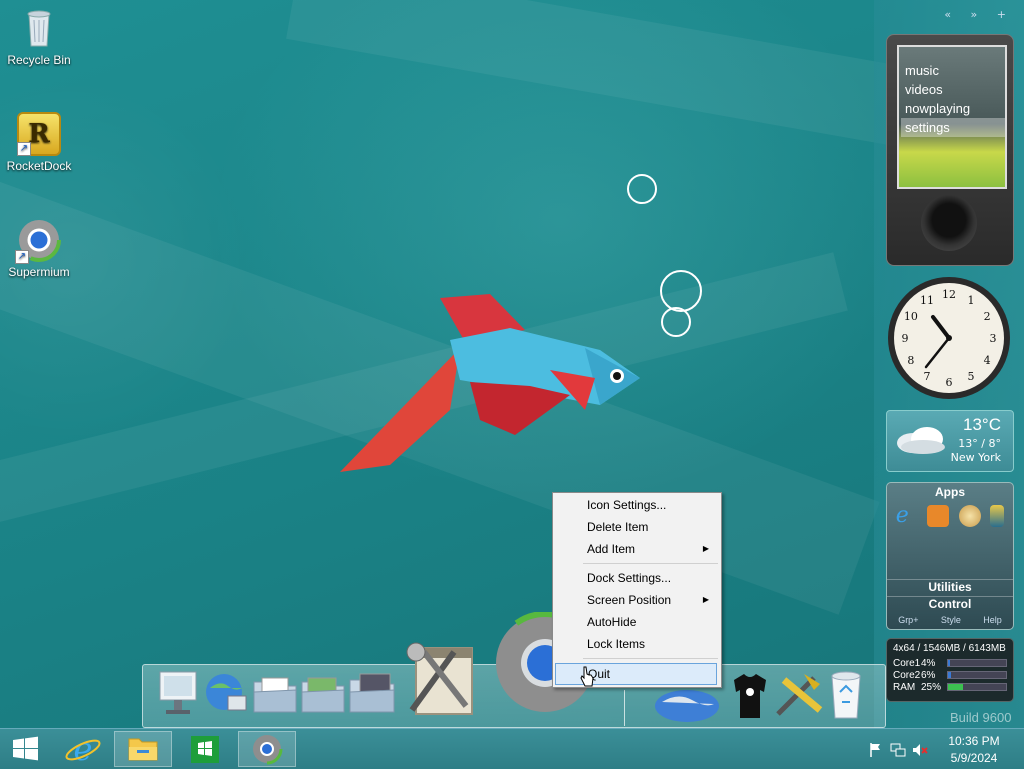 Image resolution: width=1024 pixels, height=770 pixels. I want to click on clock-numeral: 7, so click(927, 376).